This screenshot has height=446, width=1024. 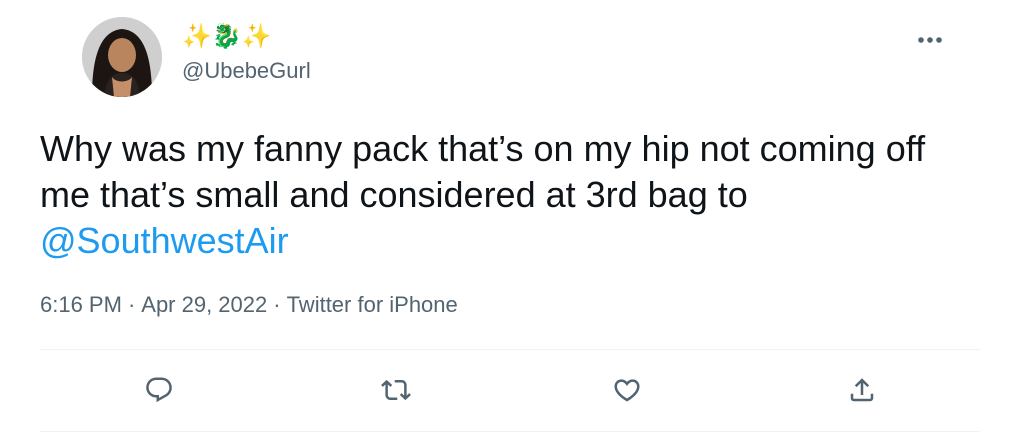 What do you see at coordinates (372, 304) in the screenshot?
I see `tweet-source: Twitter for iPhone` at bounding box center [372, 304].